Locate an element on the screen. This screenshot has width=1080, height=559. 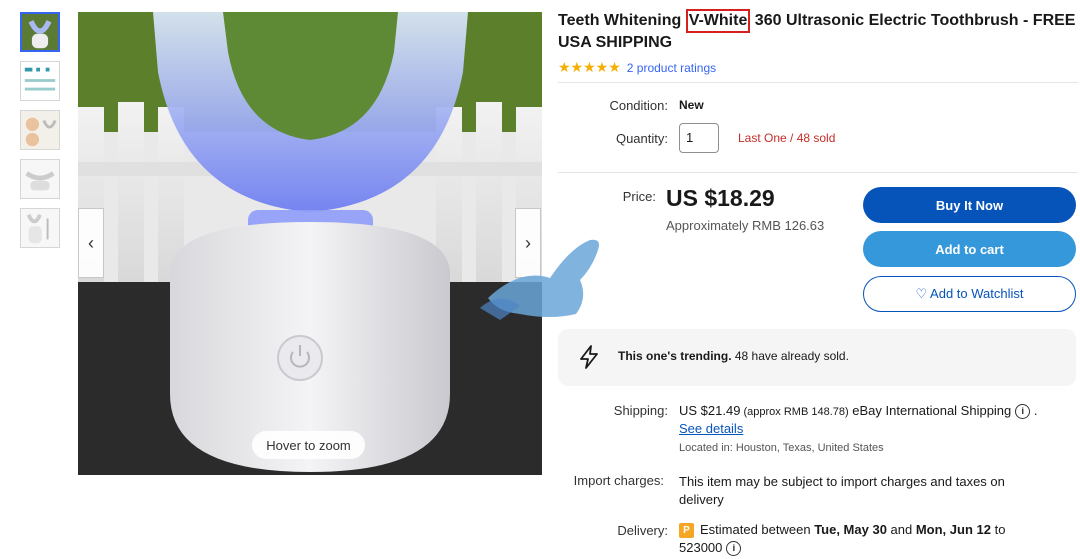
condition-label: Condition: is located at coordinates (638, 105).